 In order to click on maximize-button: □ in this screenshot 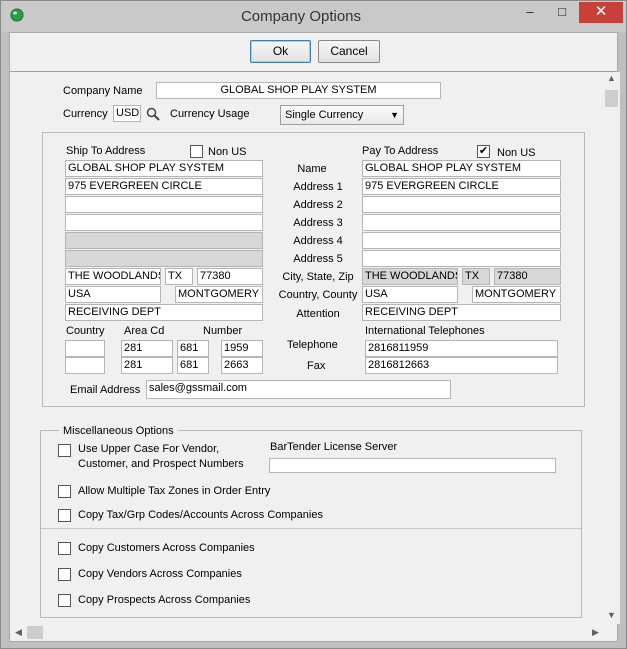, I will do `click(562, 12)`.